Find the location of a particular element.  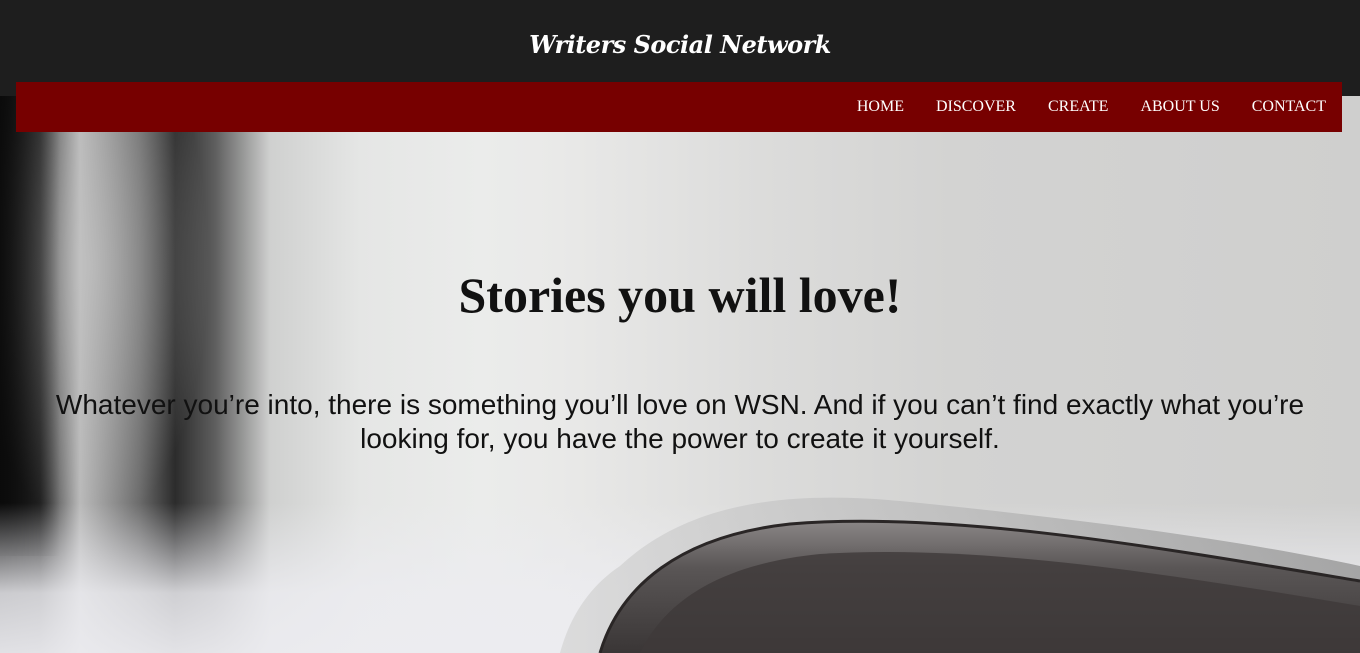

nav-link-contact: CONTACT is located at coordinates (1289, 106).